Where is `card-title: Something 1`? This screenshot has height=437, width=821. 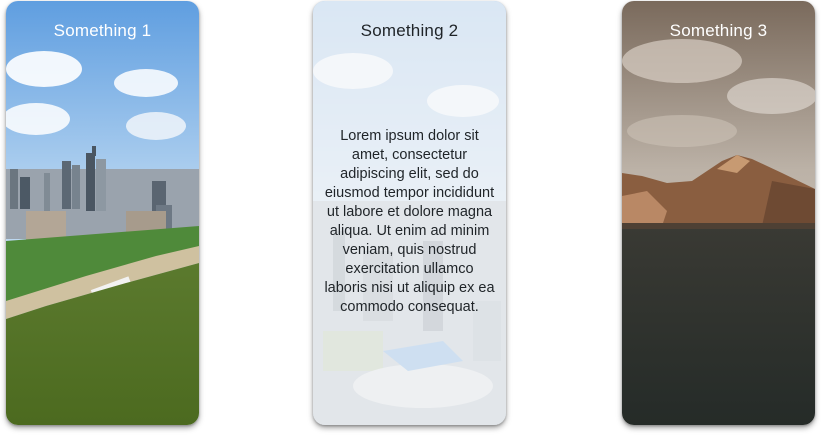
card-title: Something 1 is located at coordinates (102, 30).